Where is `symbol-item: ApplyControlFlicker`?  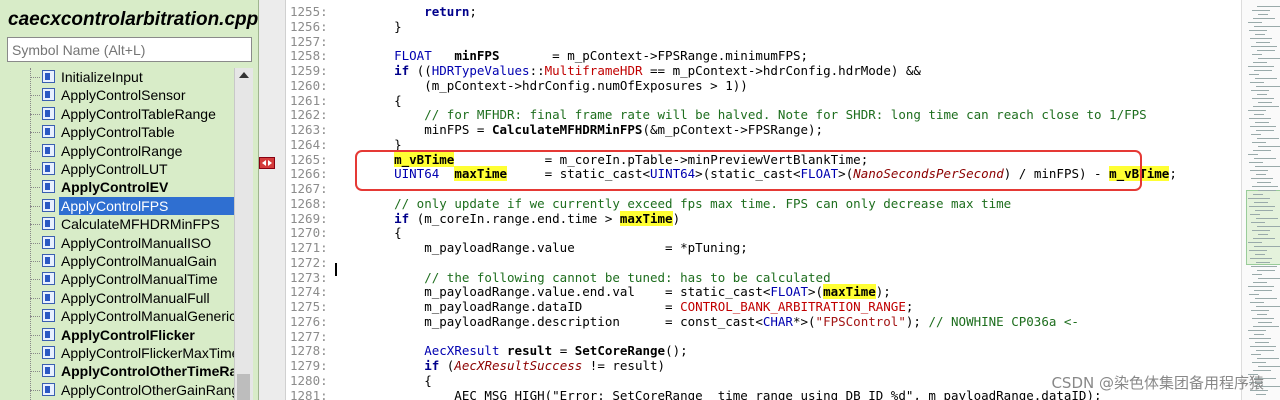 symbol-item: ApplyControlFlicker is located at coordinates (132, 335).